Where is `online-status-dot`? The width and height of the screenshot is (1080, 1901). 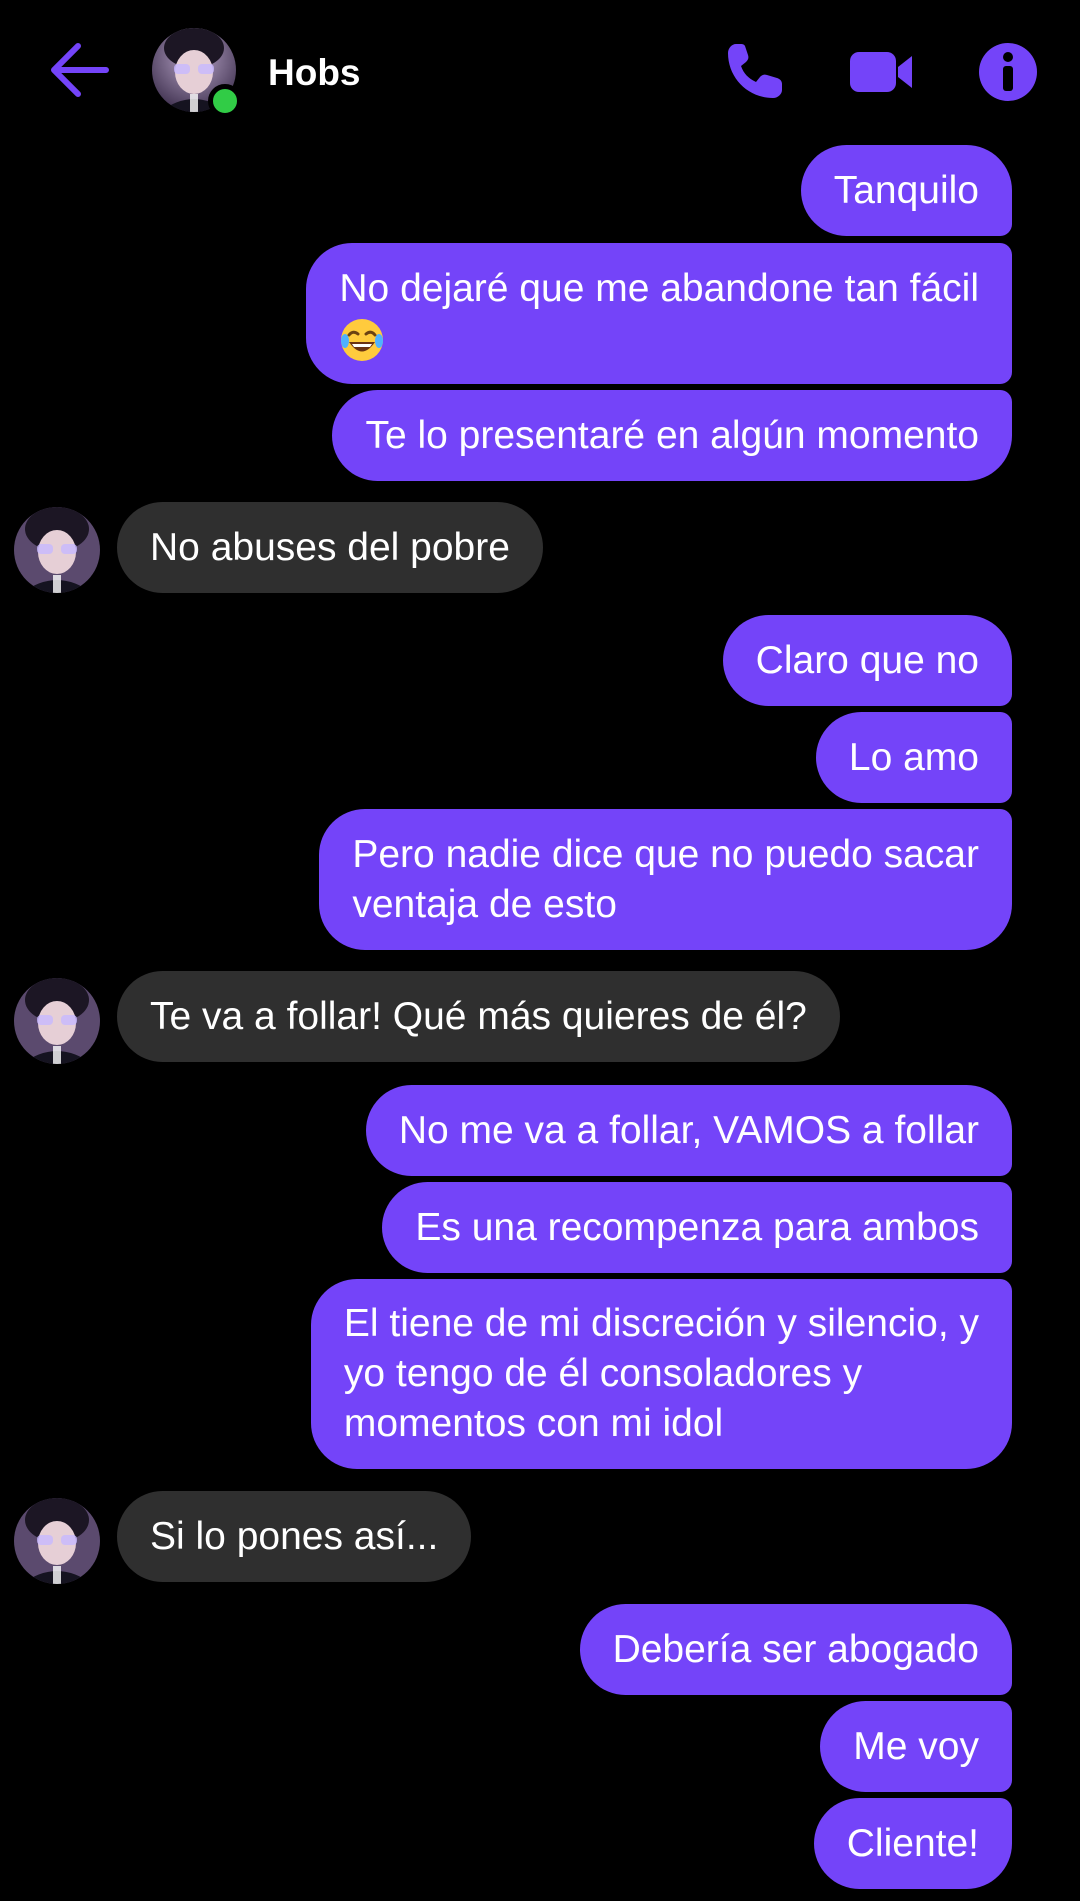 online-status-dot is located at coordinates (225, 101).